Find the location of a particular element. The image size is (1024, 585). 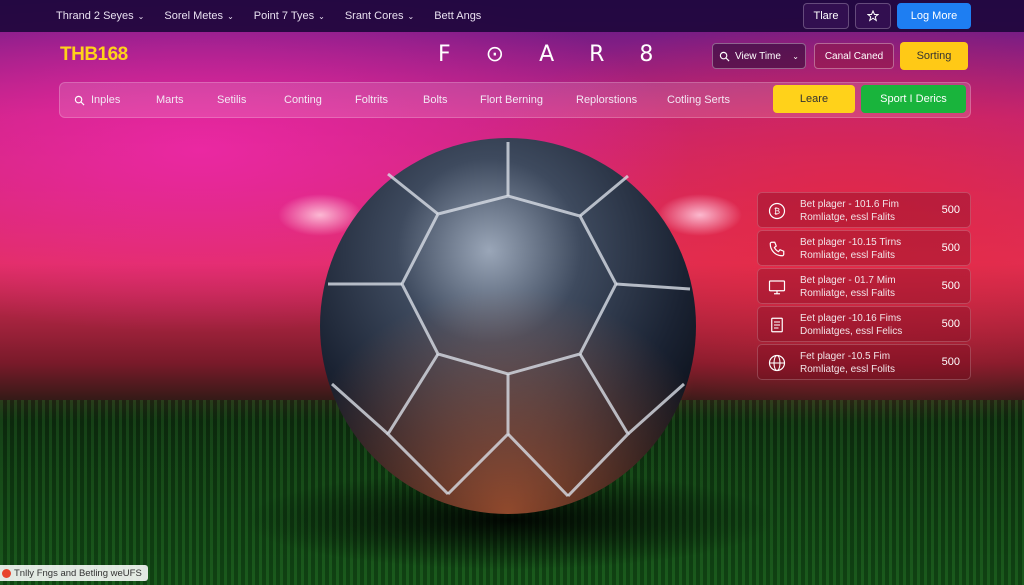

nav-search-label: Inples is located at coordinates (106, 100).